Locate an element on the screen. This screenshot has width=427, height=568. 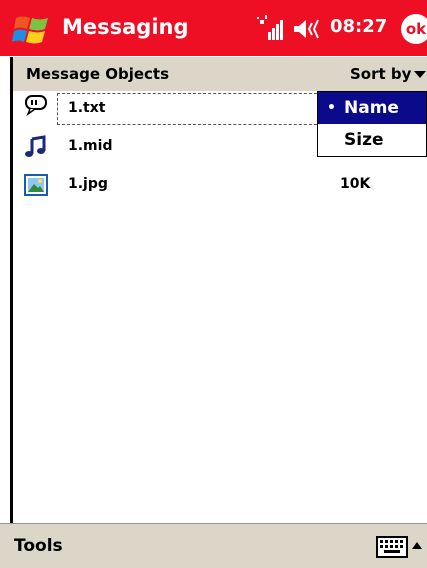
sort-by-button: Sort by is located at coordinates (380, 74).